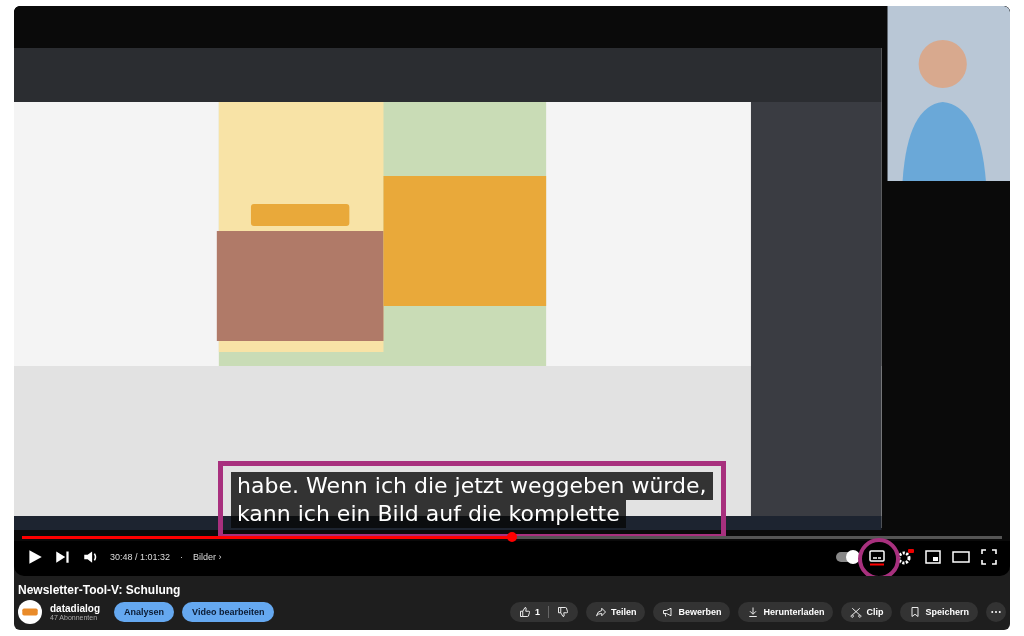  Describe the element at coordinates (99, 590) in the screenshot. I see `video-title: Newsletter-Tool-V: Schulung` at that location.